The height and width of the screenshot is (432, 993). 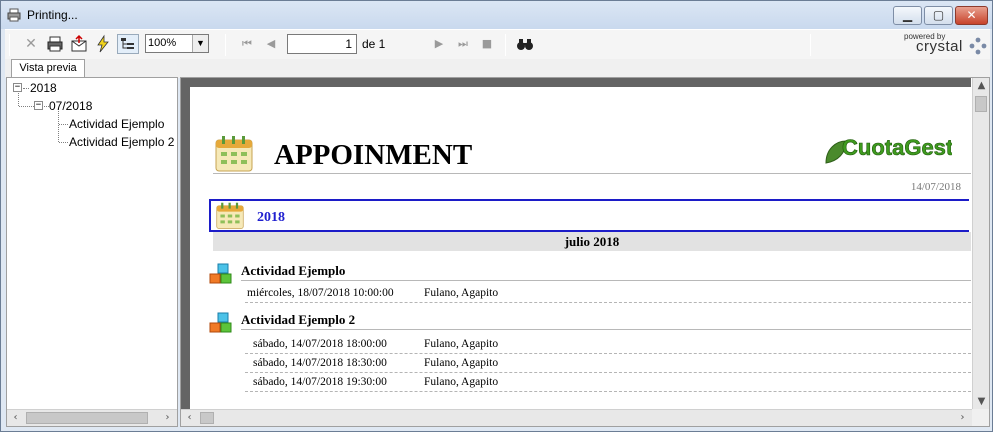 I want to click on page-count-label: de 1, so click(x=374, y=44).